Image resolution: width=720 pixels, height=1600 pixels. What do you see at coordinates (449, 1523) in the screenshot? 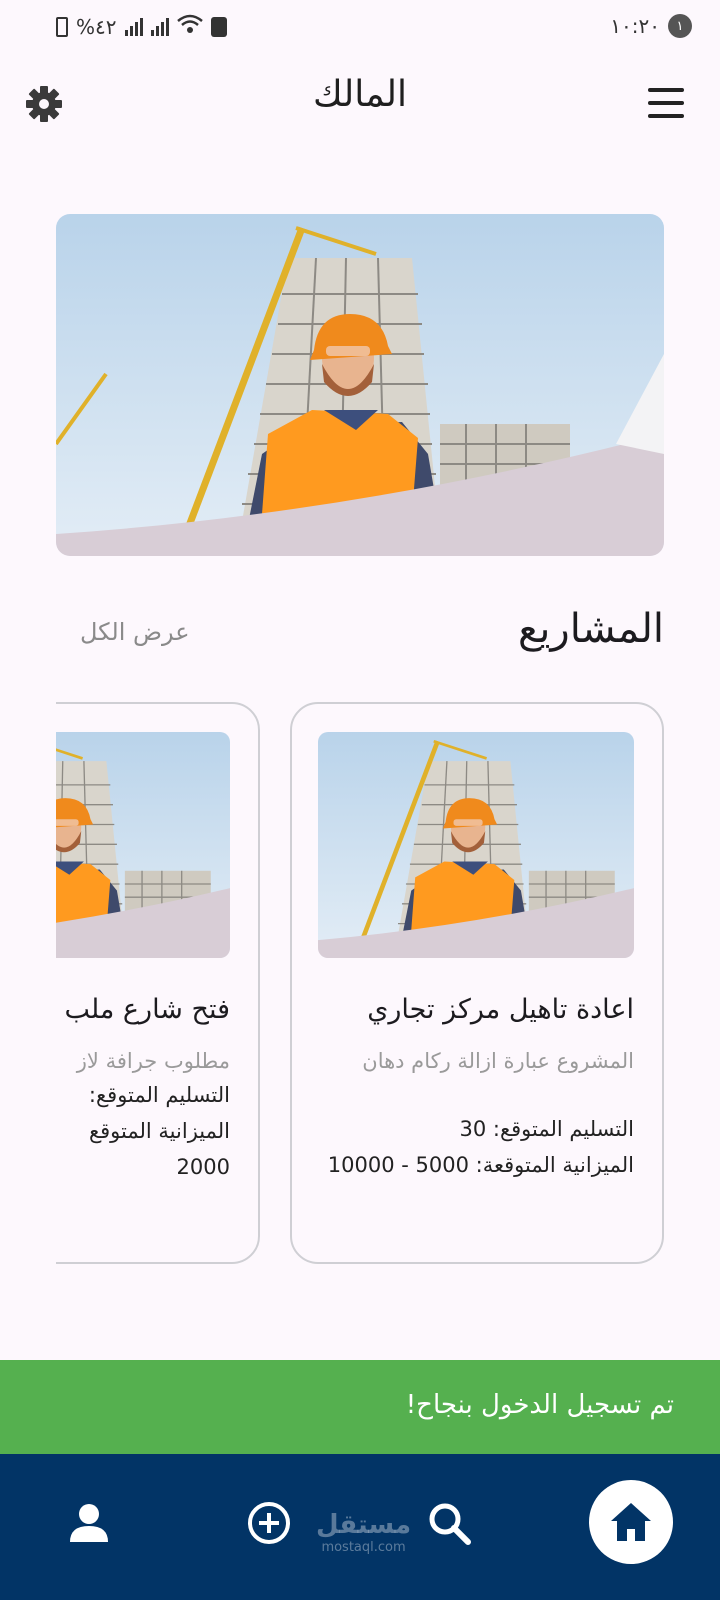
I see `search-icon` at bounding box center [449, 1523].